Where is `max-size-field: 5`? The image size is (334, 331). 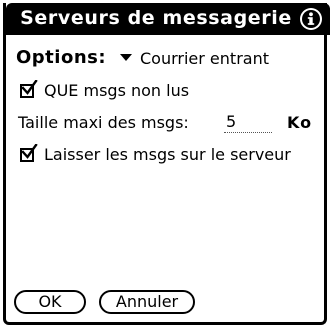 max-size-field: 5 is located at coordinates (248, 122).